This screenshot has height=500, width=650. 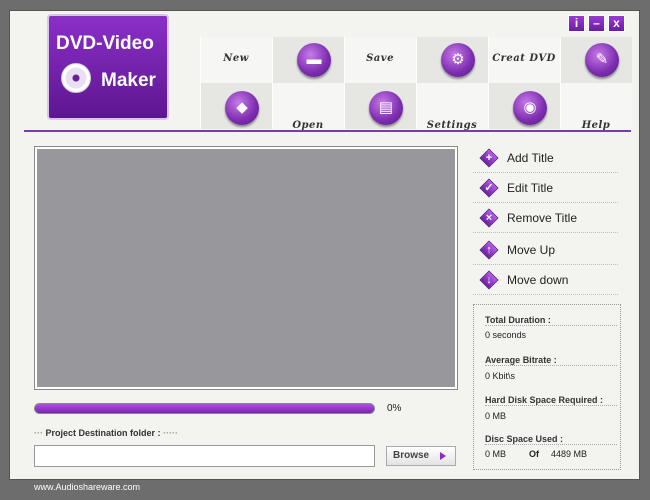 I want to click on move-up-button: ↑ Move Up, so click(x=545, y=251).